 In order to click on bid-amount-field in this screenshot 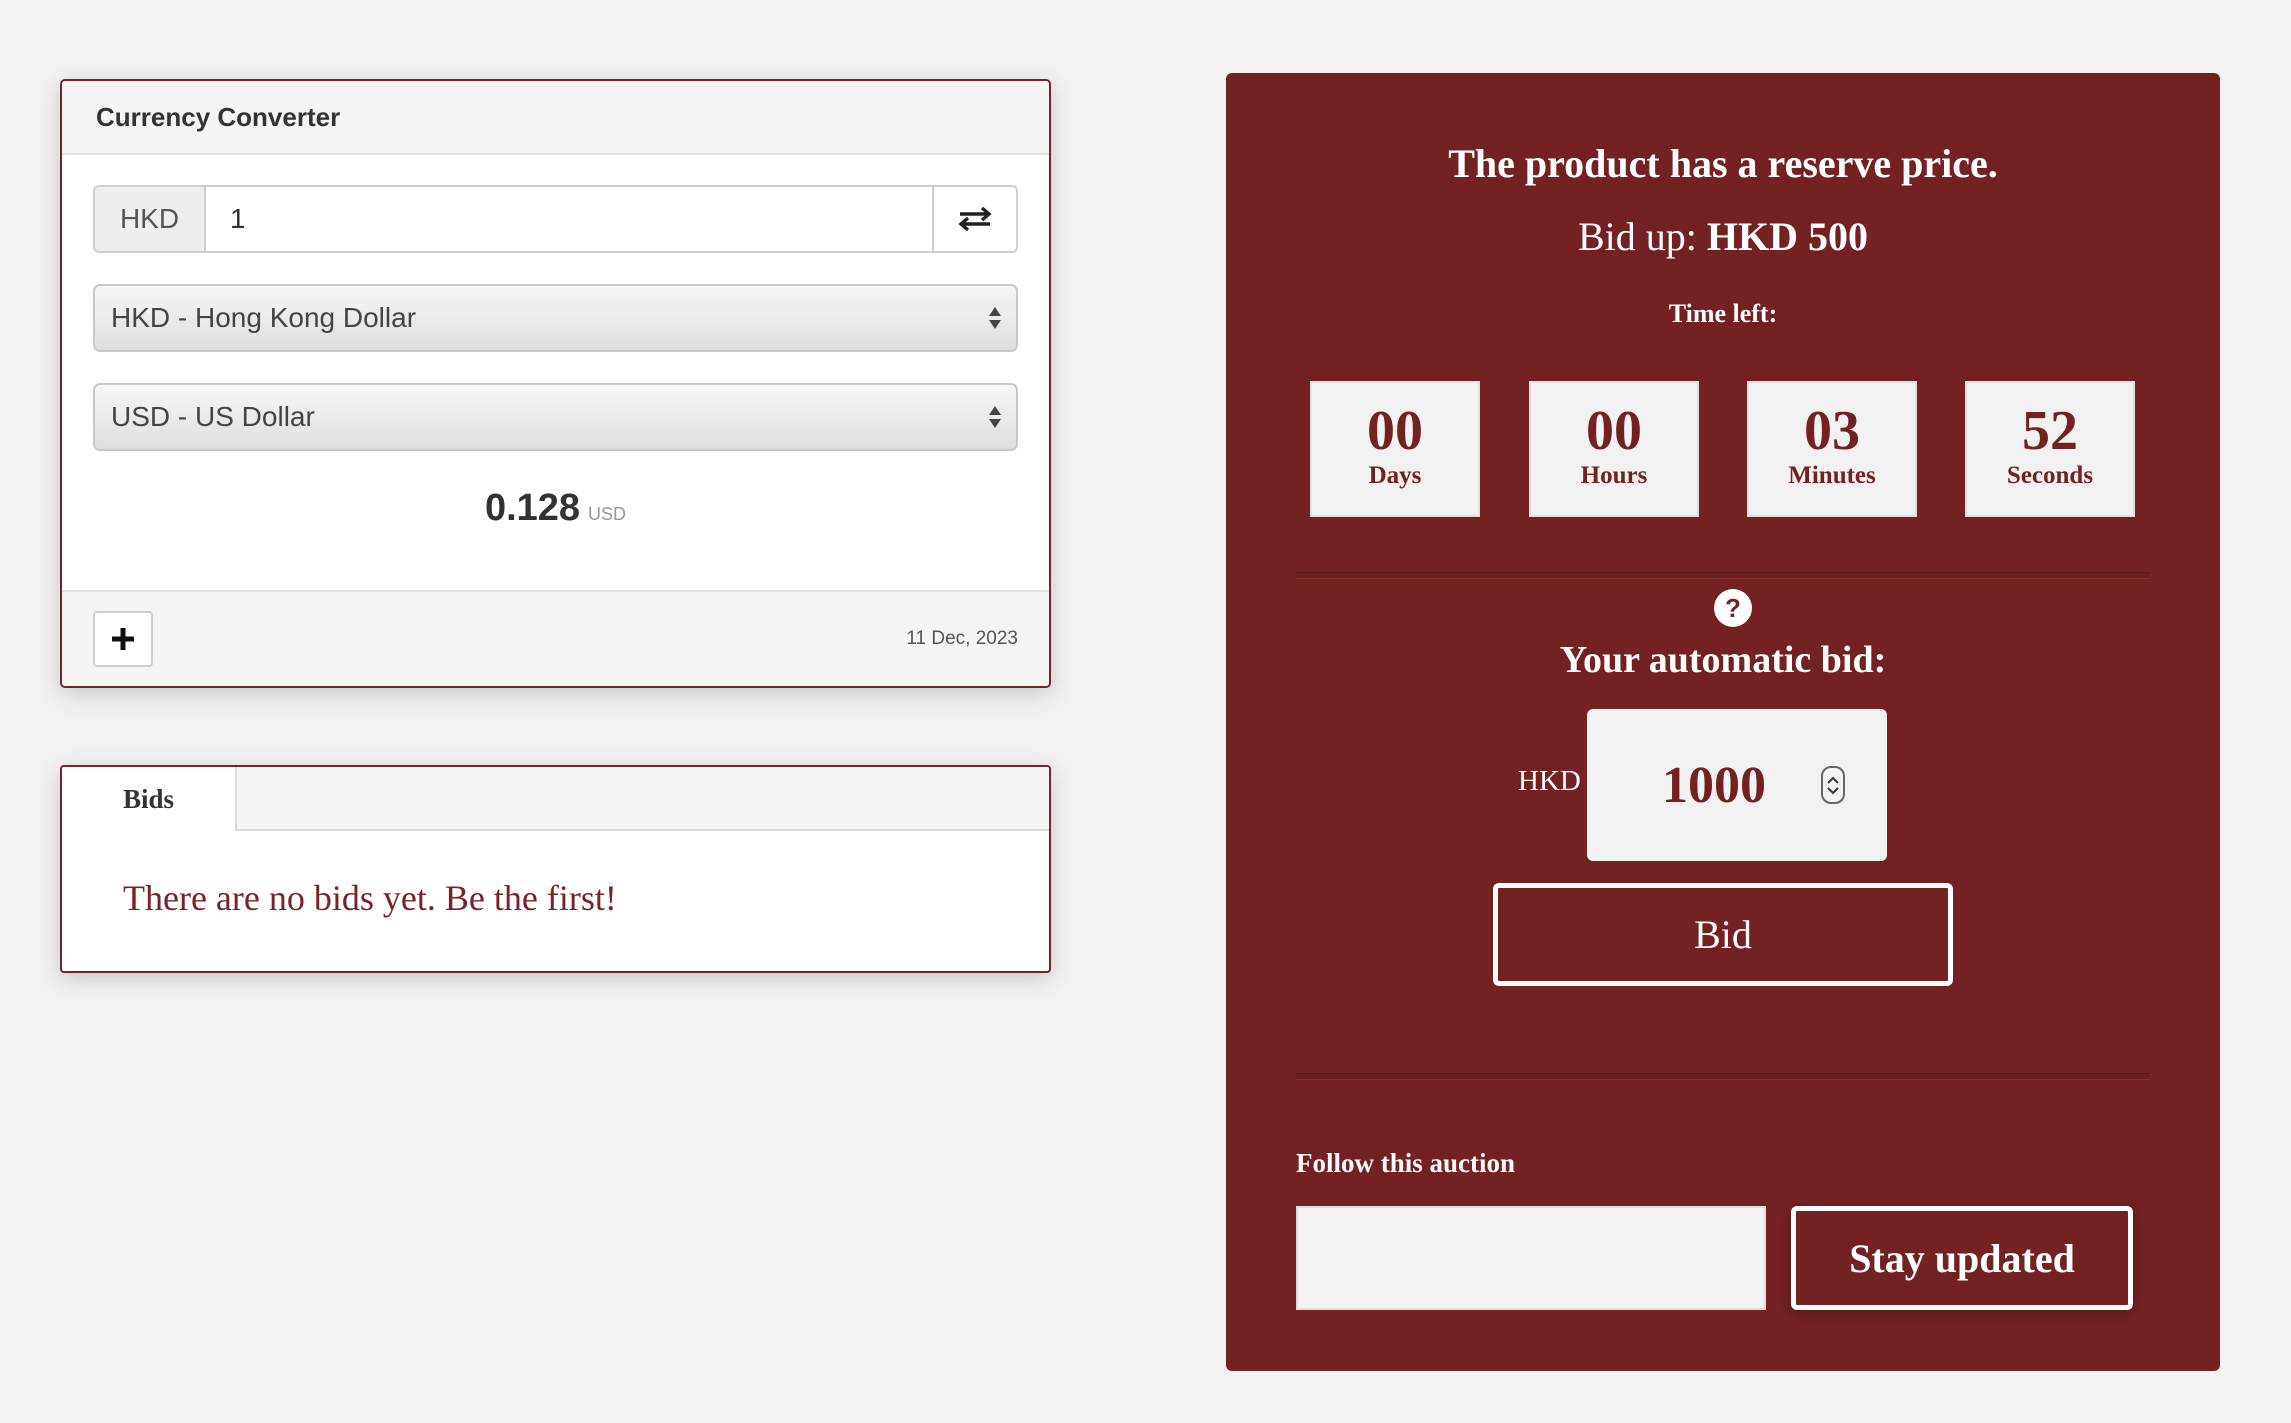, I will do `click(1737, 785)`.